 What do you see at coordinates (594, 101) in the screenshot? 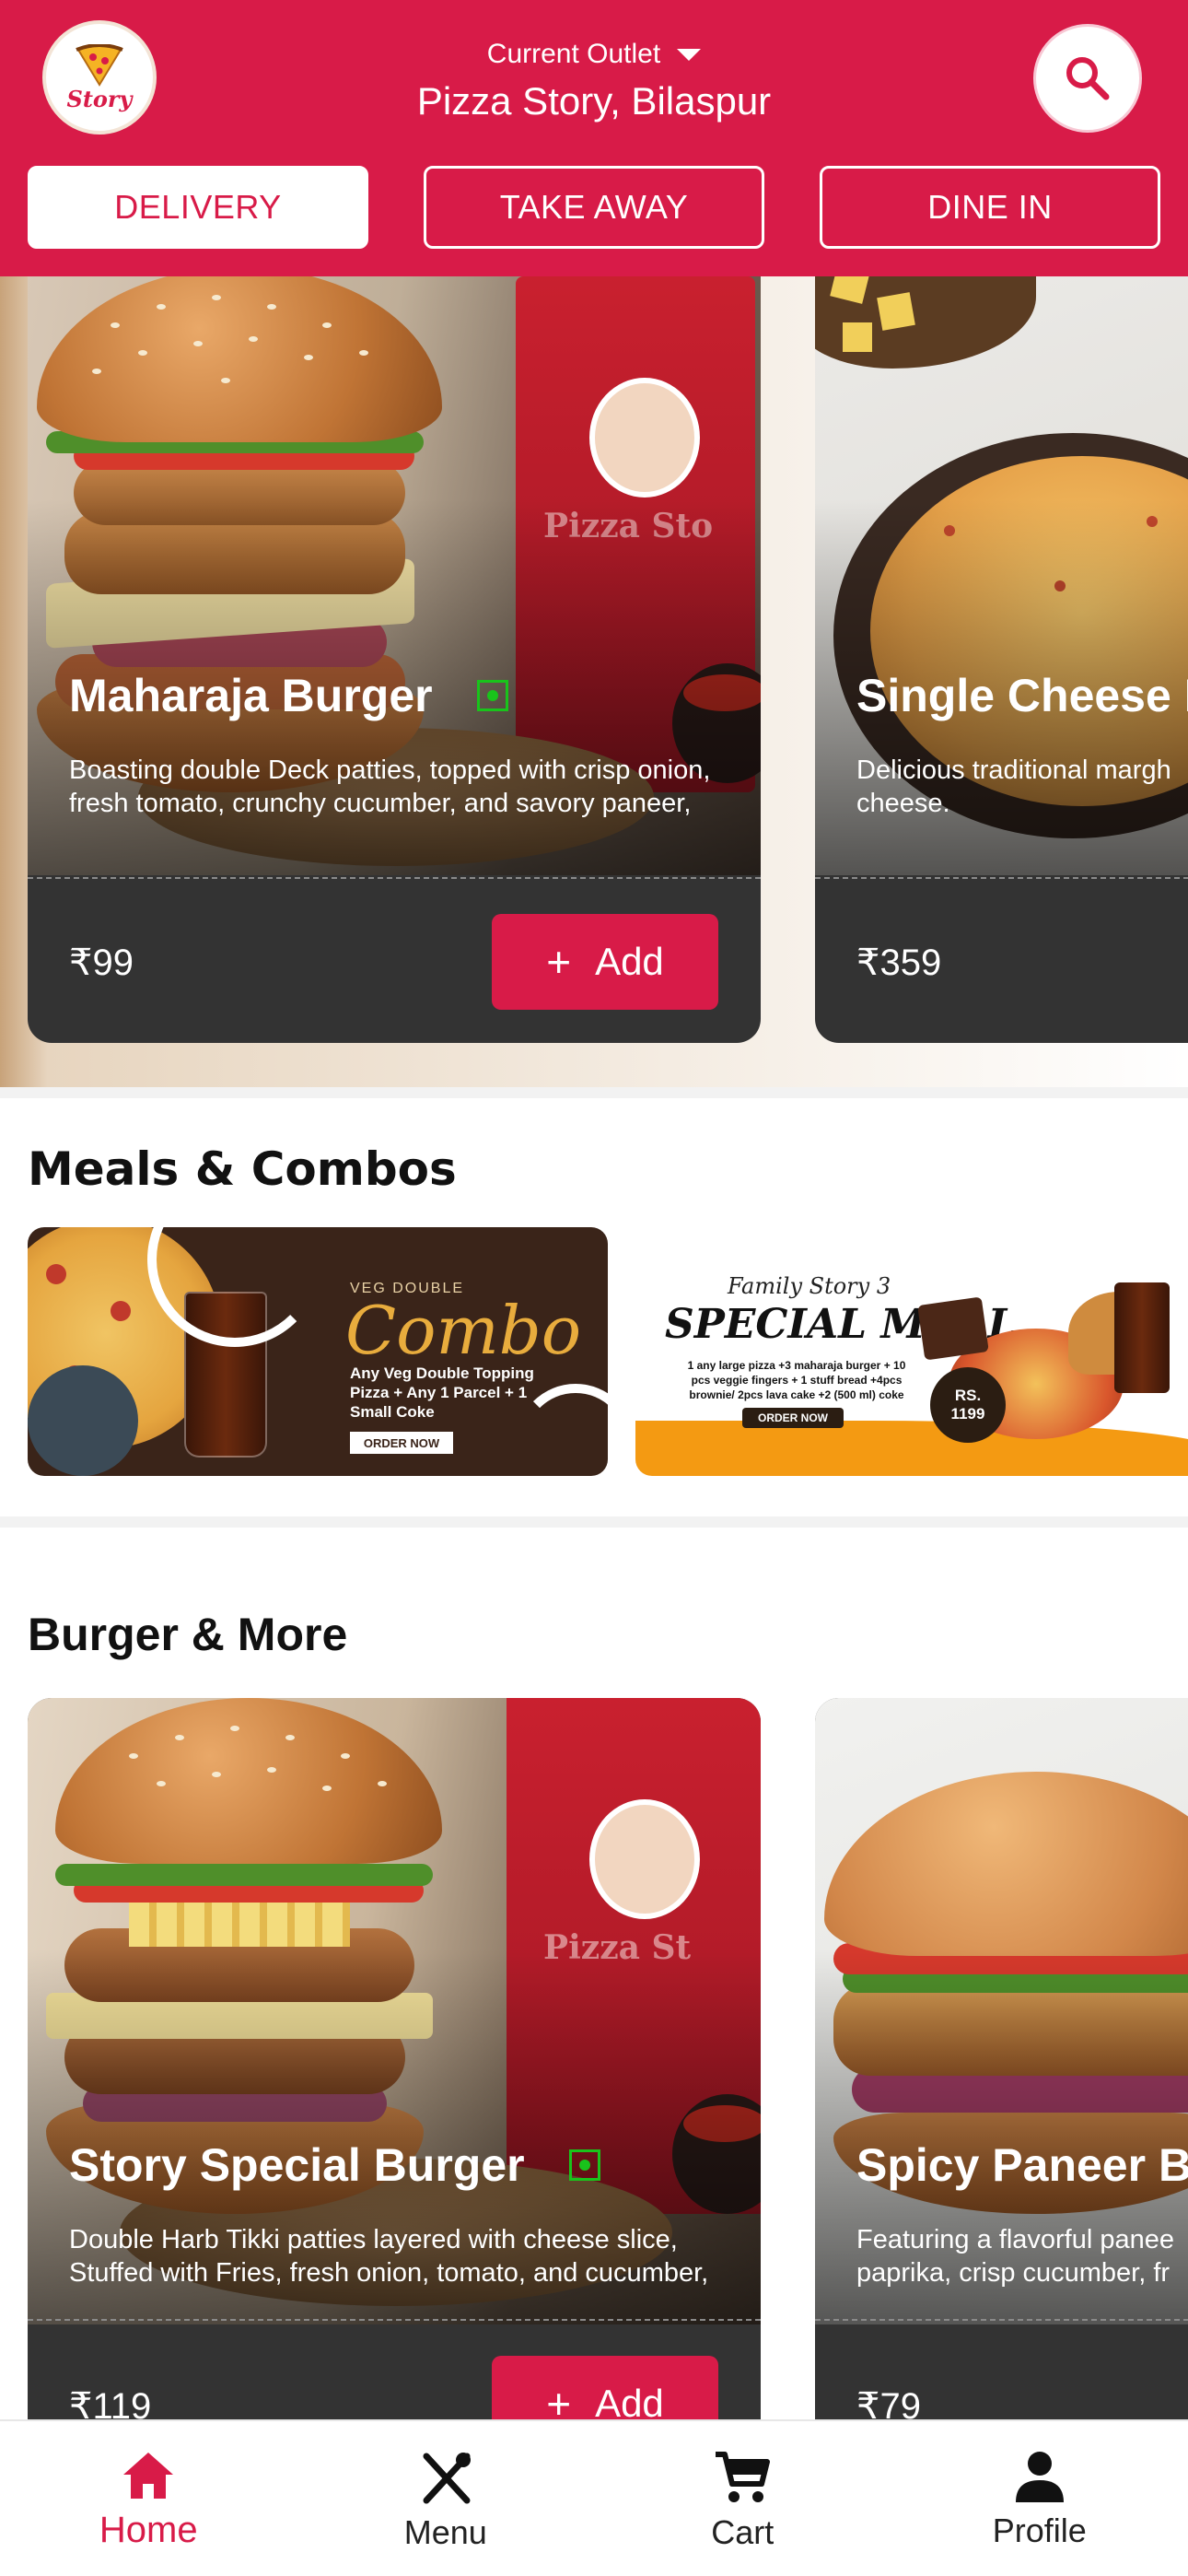
I see `outlet-name: Pizza Story, Bilaspur` at bounding box center [594, 101].